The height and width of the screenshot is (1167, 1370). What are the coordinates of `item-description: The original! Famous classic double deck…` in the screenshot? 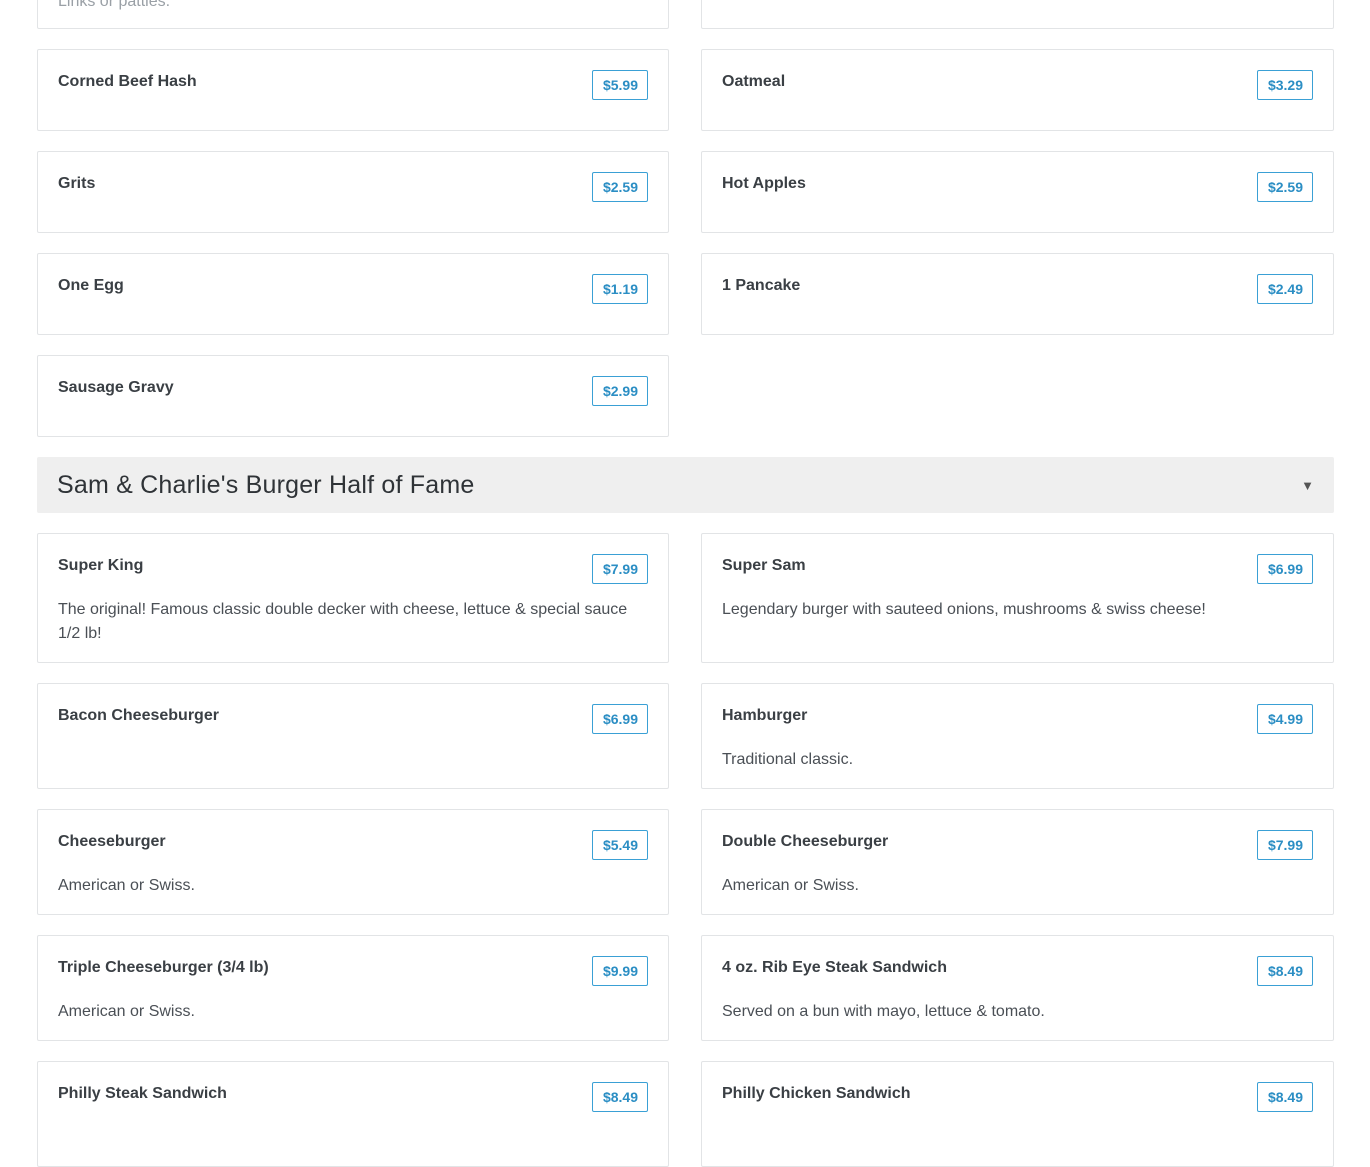 It's located at (343, 621).